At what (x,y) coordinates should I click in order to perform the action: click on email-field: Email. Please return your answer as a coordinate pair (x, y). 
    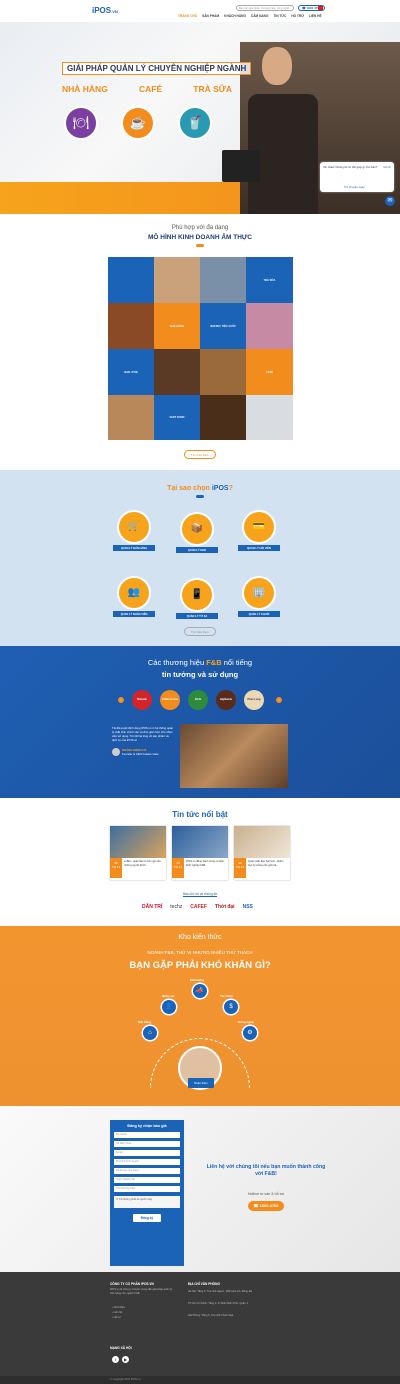
    Looking at the image, I should click on (147, 1153).